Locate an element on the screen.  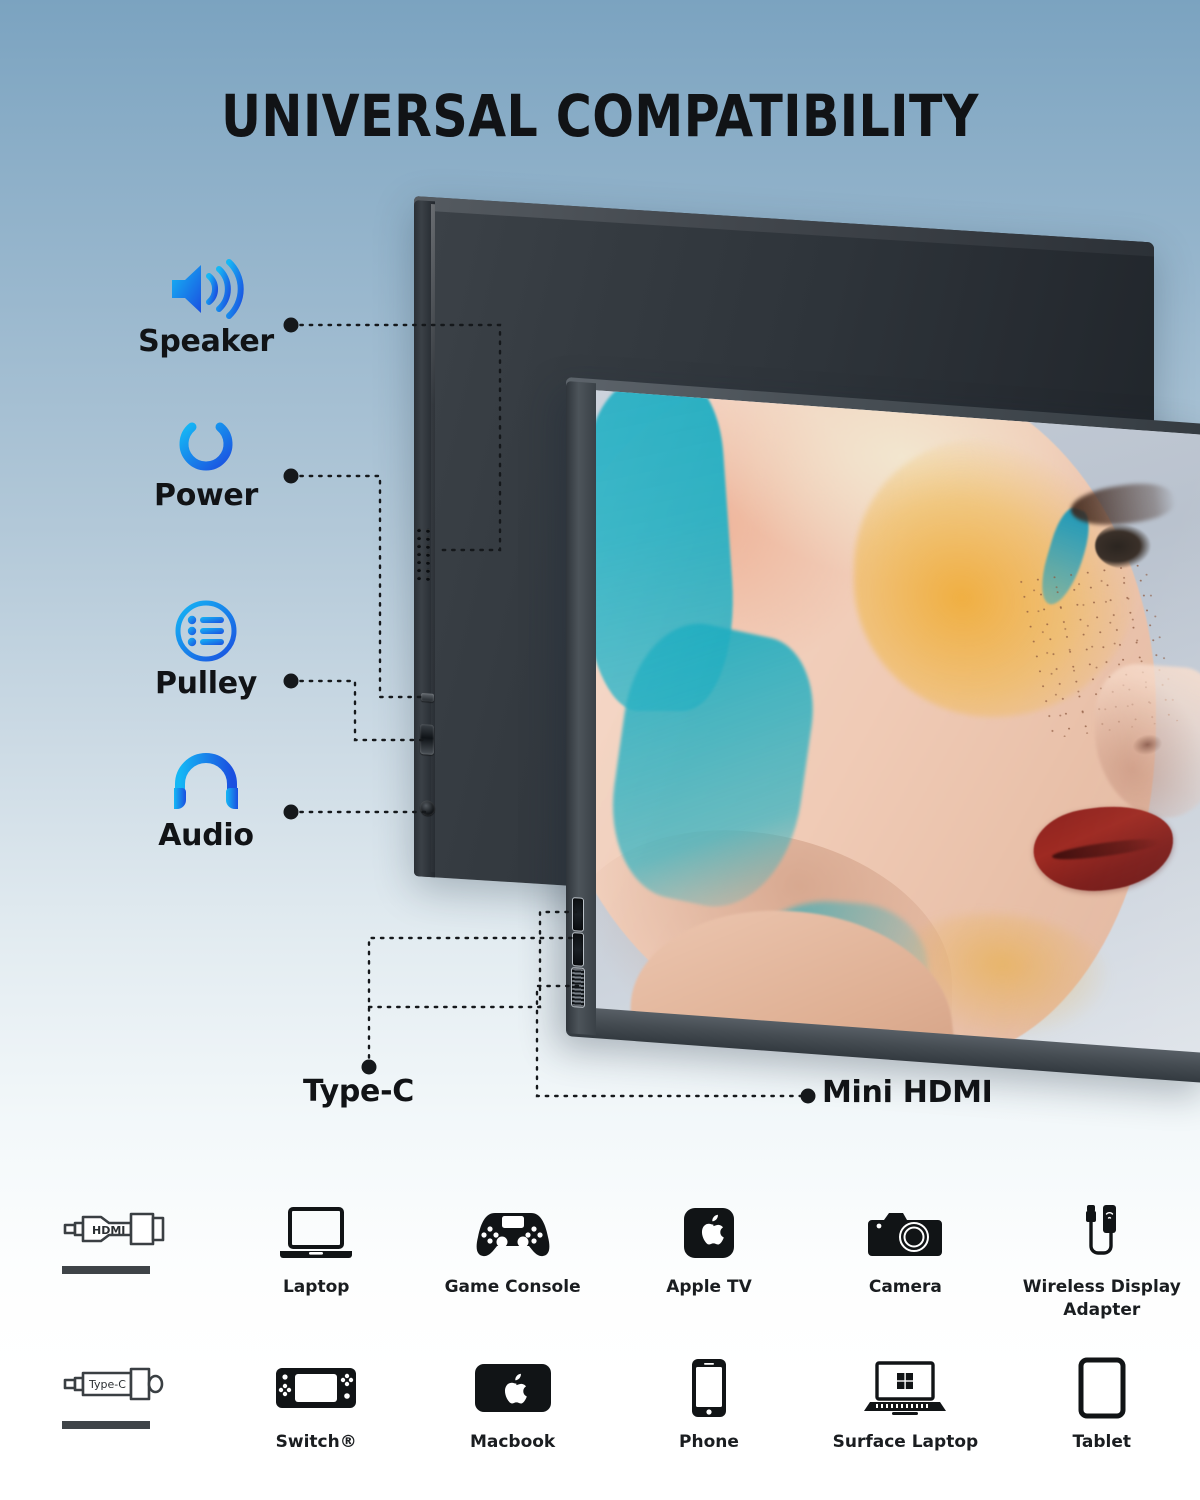
feature-audio: Audio is located at coordinates (206, 802).